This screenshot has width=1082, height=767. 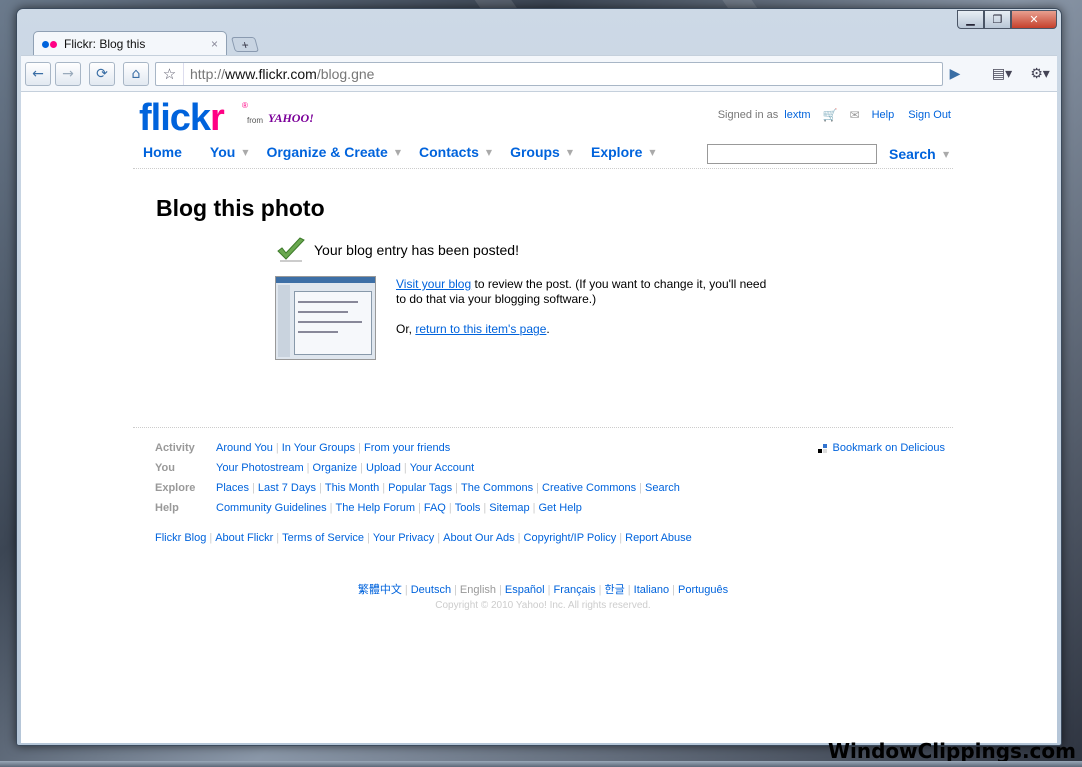 What do you see at coordinates (325, 318) in the screenshot?
I see `photo-thumbnail` at bounding box center [325, 318].